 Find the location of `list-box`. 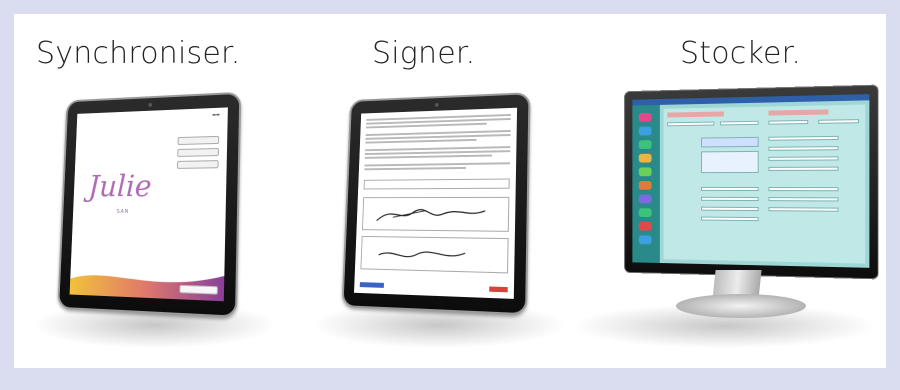

list-box is located at coordinates (730, 162).